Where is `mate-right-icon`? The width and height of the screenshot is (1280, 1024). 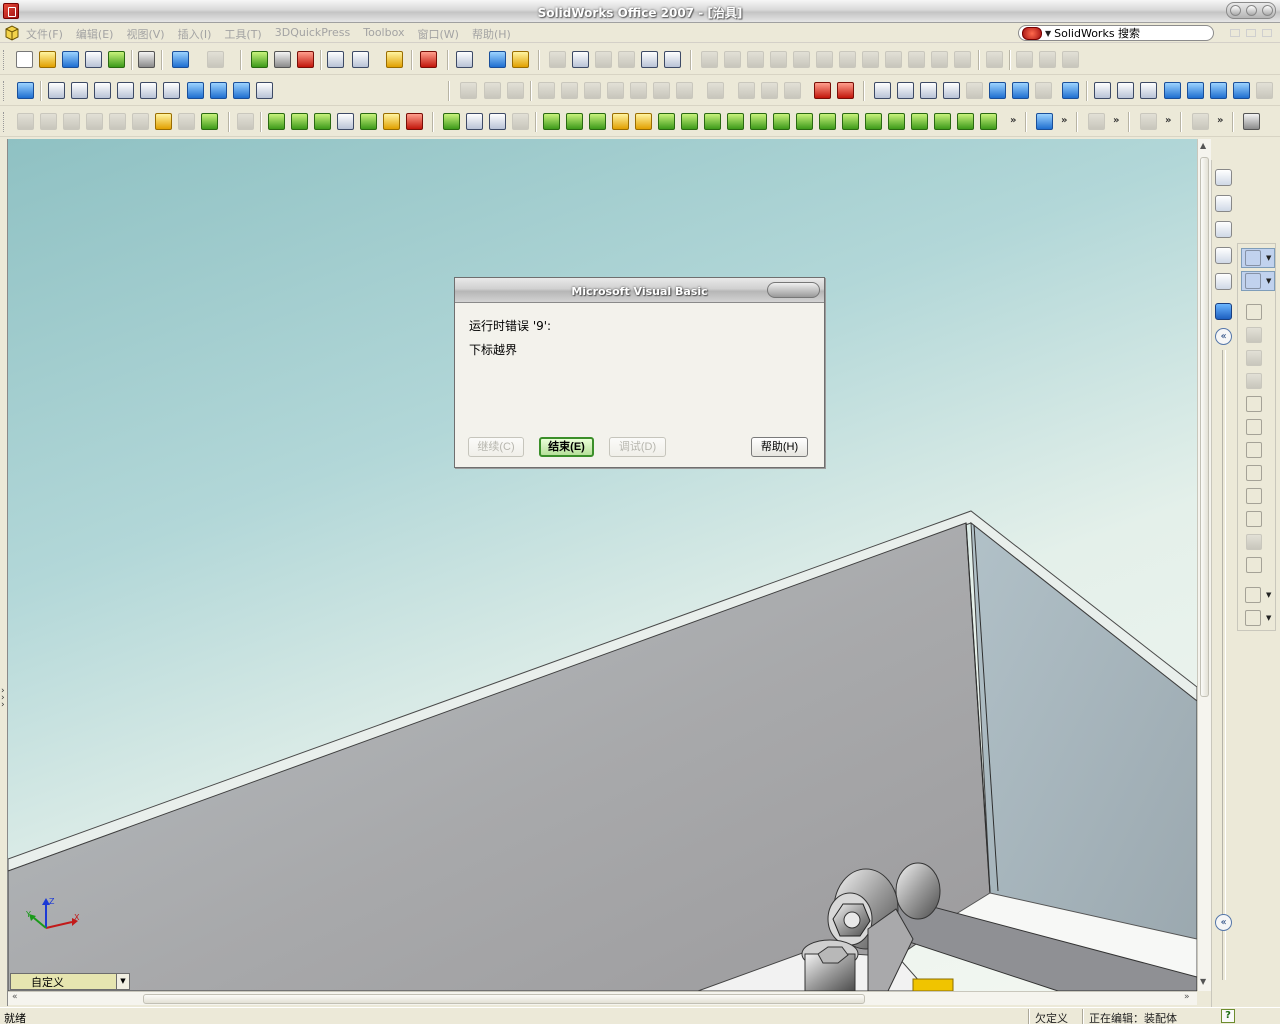 mate-right-icon is located at coordinates (1253, 281).